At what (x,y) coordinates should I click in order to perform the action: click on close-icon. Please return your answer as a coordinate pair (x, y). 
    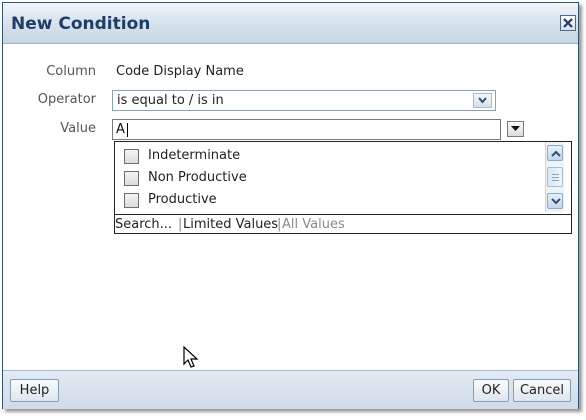
    Looking at the image, I should click on (568, 23).